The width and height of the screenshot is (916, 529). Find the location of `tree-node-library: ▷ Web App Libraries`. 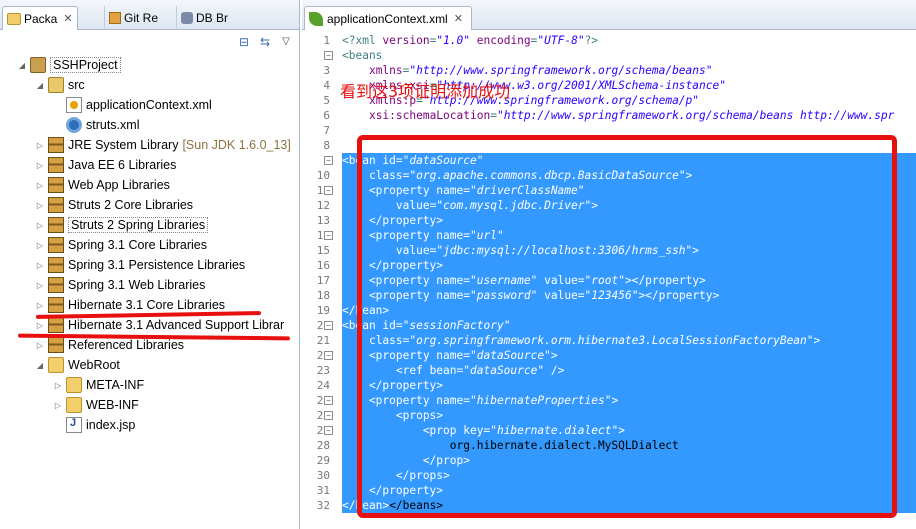

tree-node-library: ▷ Web App Libraries is located at coordinates (102, 185).